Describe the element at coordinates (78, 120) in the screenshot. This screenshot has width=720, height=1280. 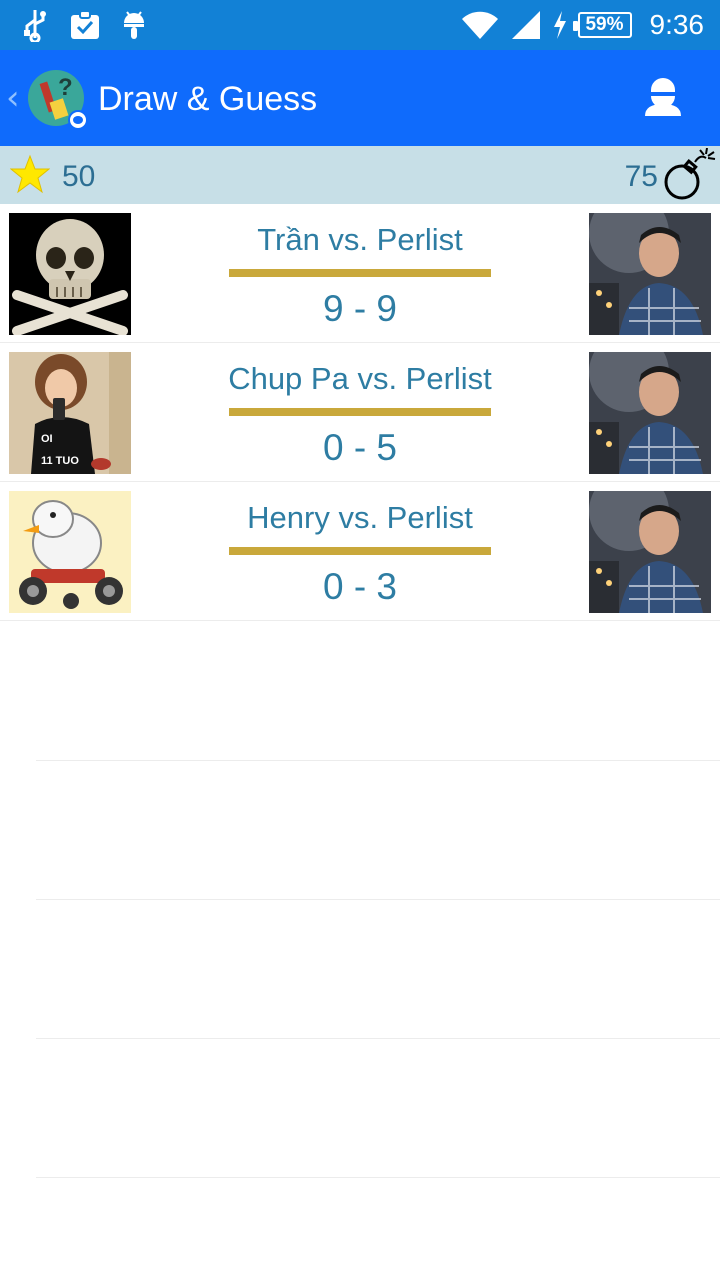
I see `messenger-badge-icon` at that location.